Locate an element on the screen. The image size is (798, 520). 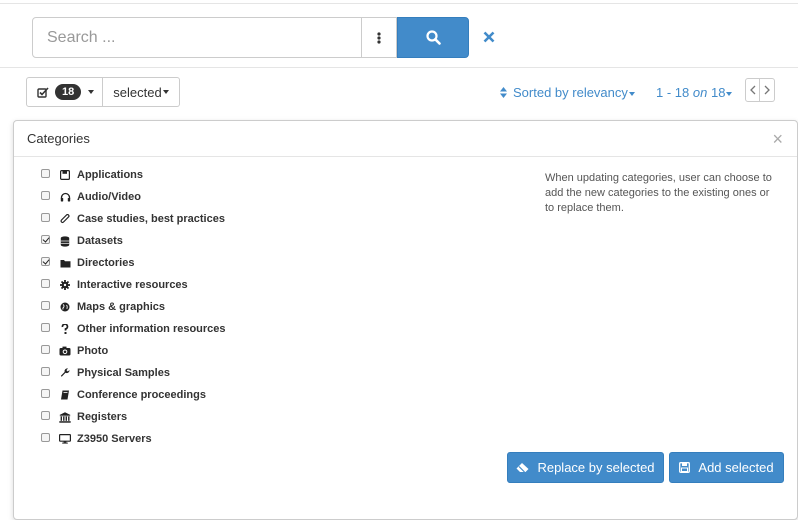
close-icon is located at coordinates (489, 37).